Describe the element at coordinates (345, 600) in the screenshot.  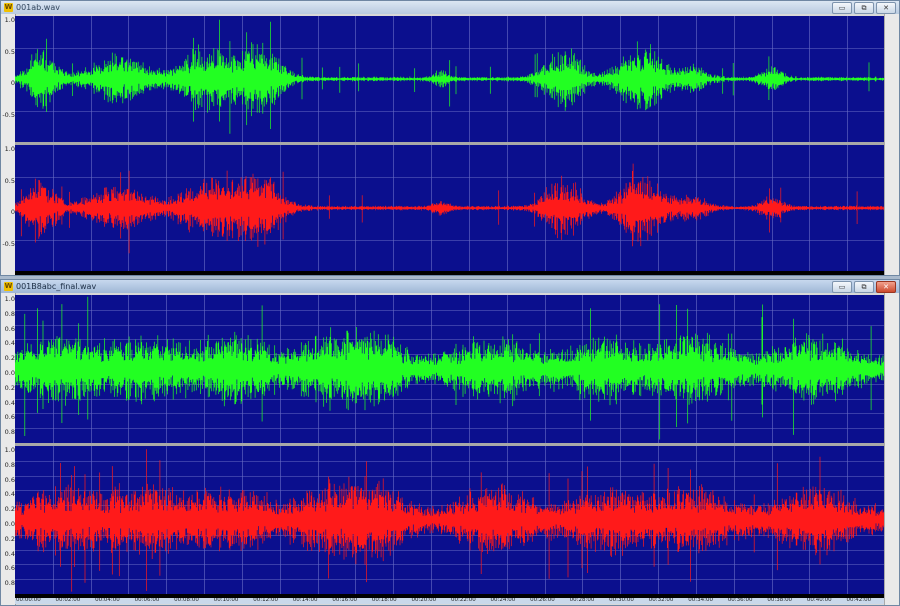
I see `time-label: 00:16:00` at that location.